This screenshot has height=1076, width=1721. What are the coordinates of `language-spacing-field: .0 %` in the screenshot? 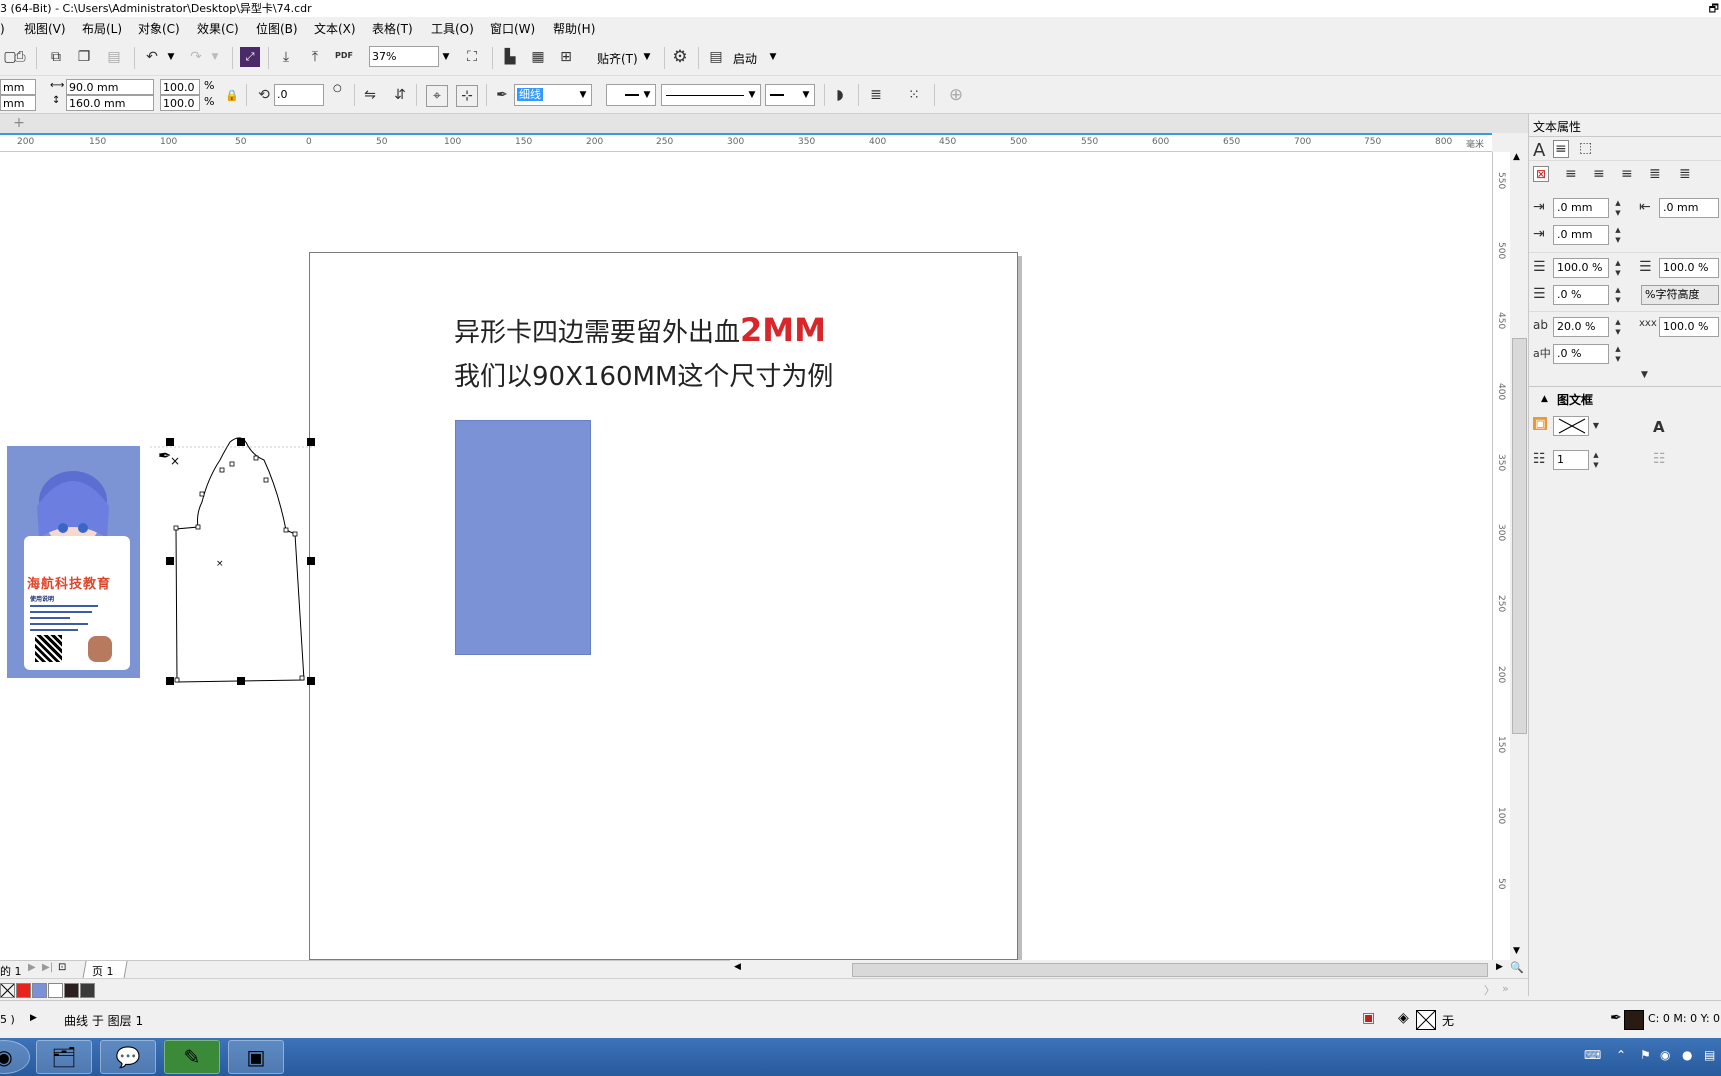 It's located at (1581, 354).